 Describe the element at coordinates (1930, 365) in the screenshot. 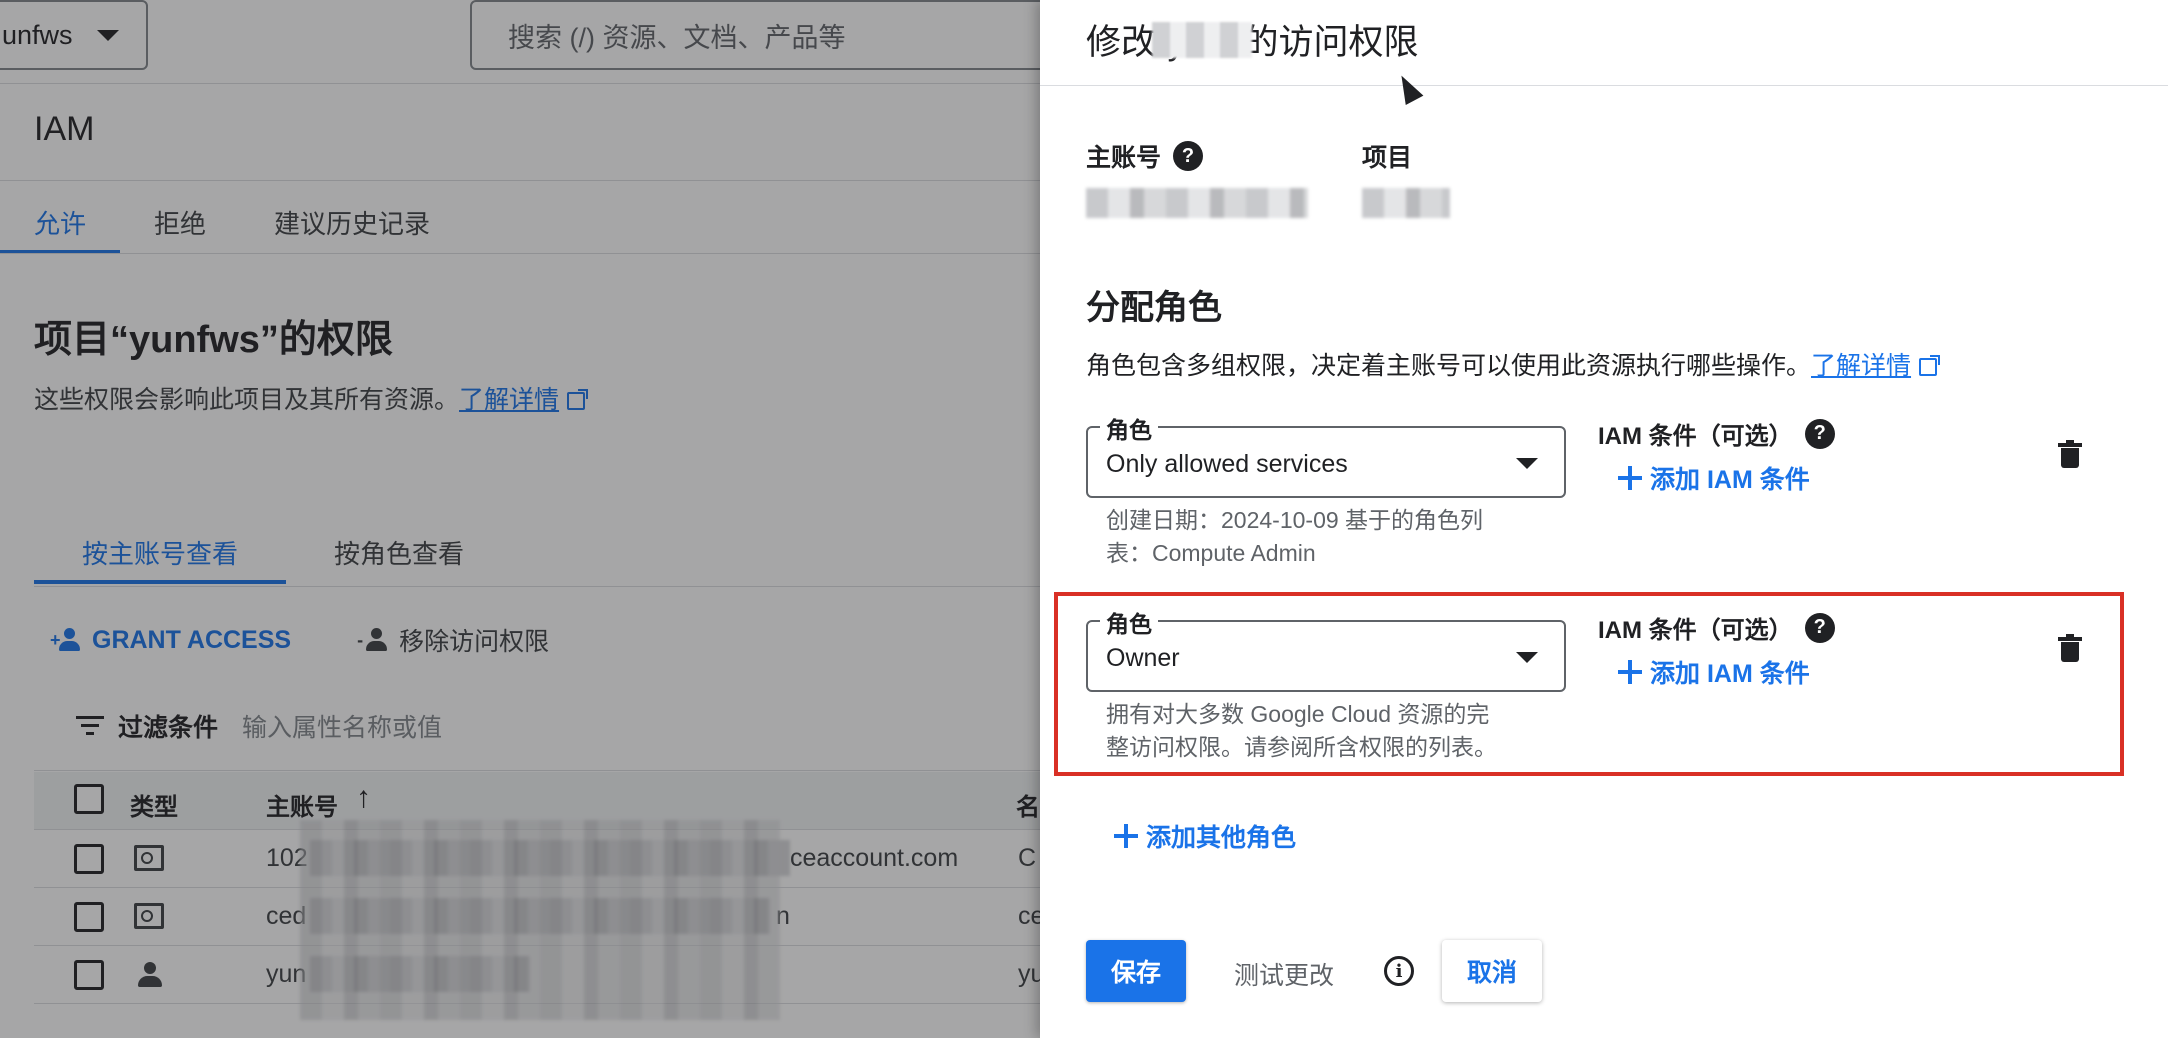

I see `external-link-icon` at that location.